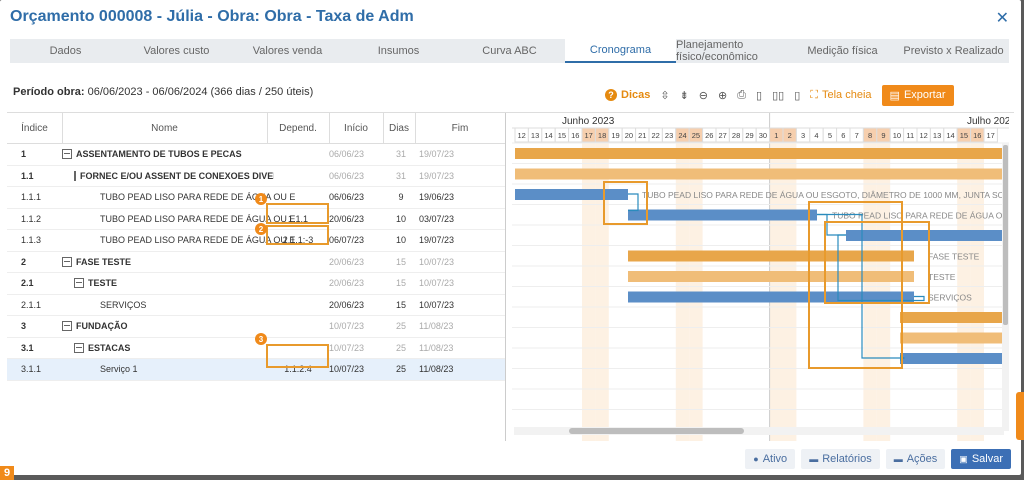  I want to click on print-icon: ⎙, so click(741, 95).